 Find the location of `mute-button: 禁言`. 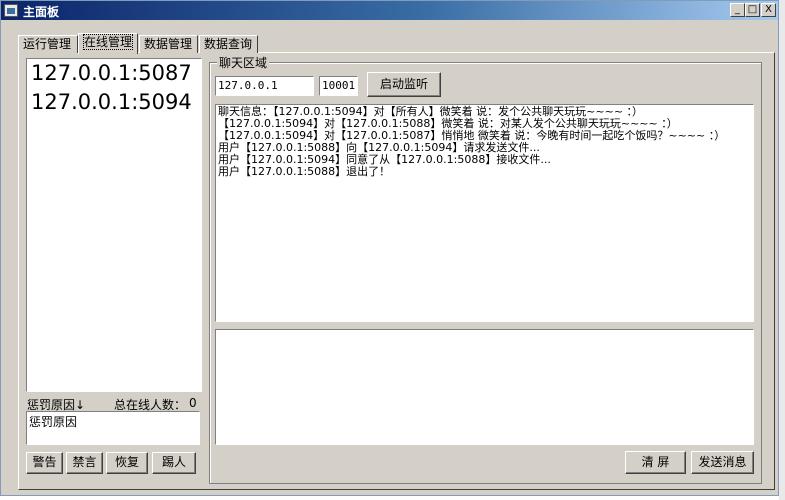

mute-button: 禁言 is located at coordinates (84, 463).